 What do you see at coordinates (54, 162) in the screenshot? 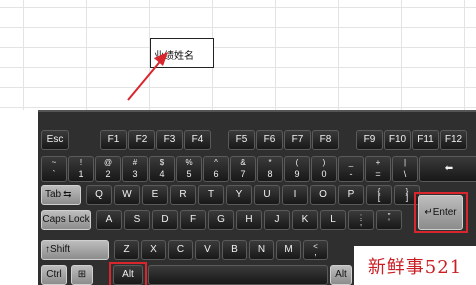
I see `key-shift-symbol: ~` at bounding box center [54, 162].